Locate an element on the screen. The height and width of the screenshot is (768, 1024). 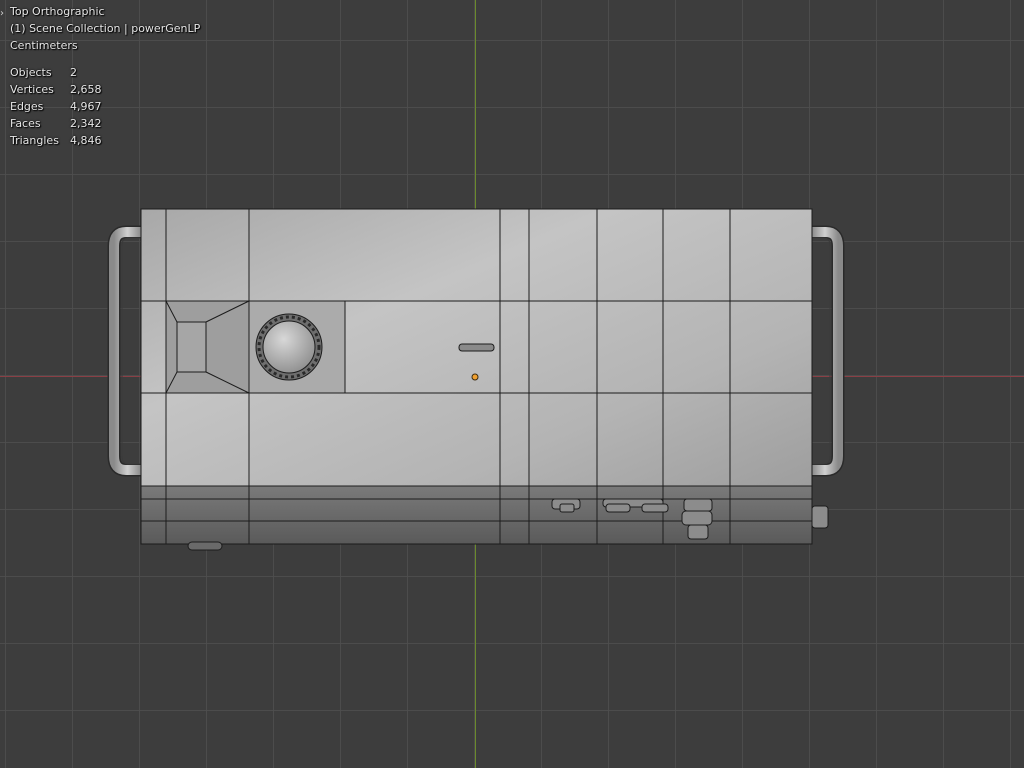
stat-value: 4,967 is located at coordinates (86, 106).